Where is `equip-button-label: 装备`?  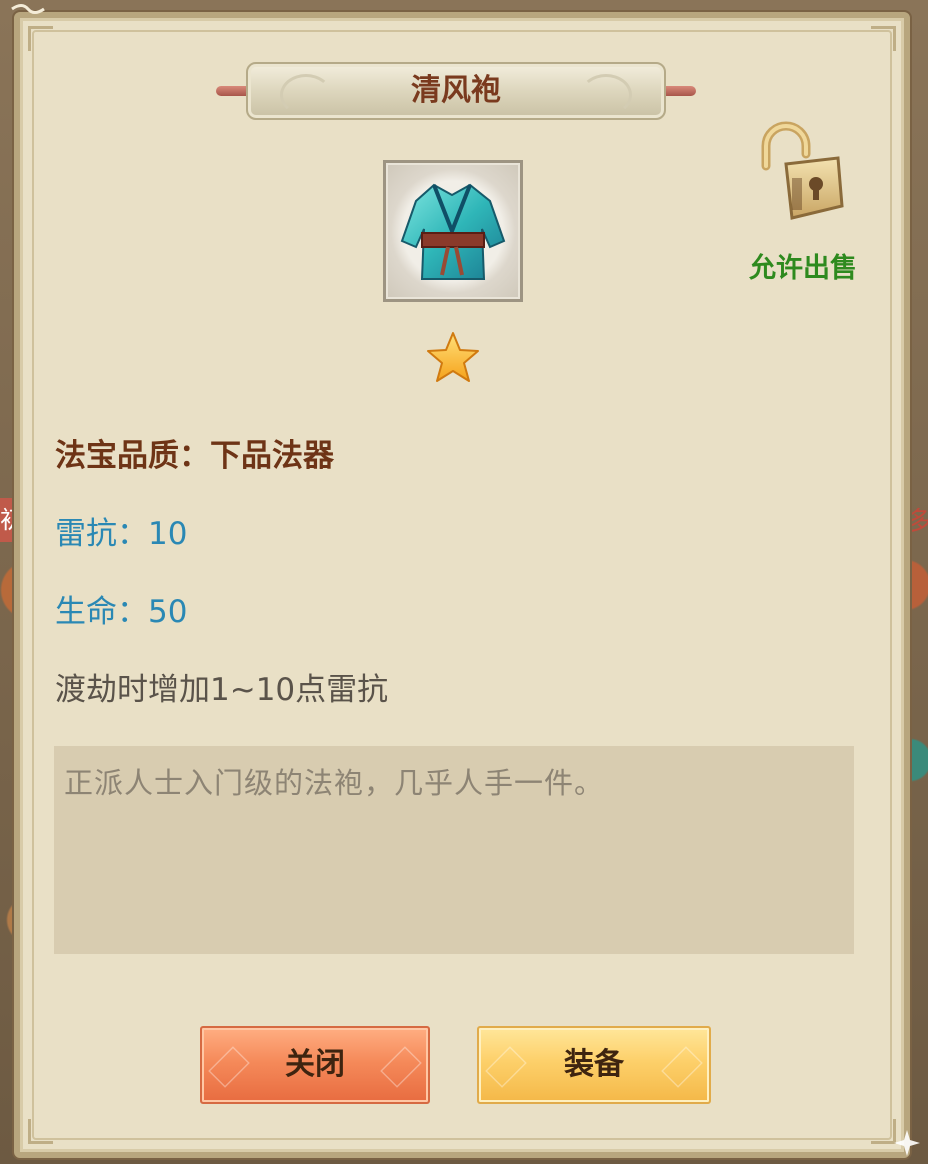 equip-button-label: 装备 is located at coordinates (594, 1064).